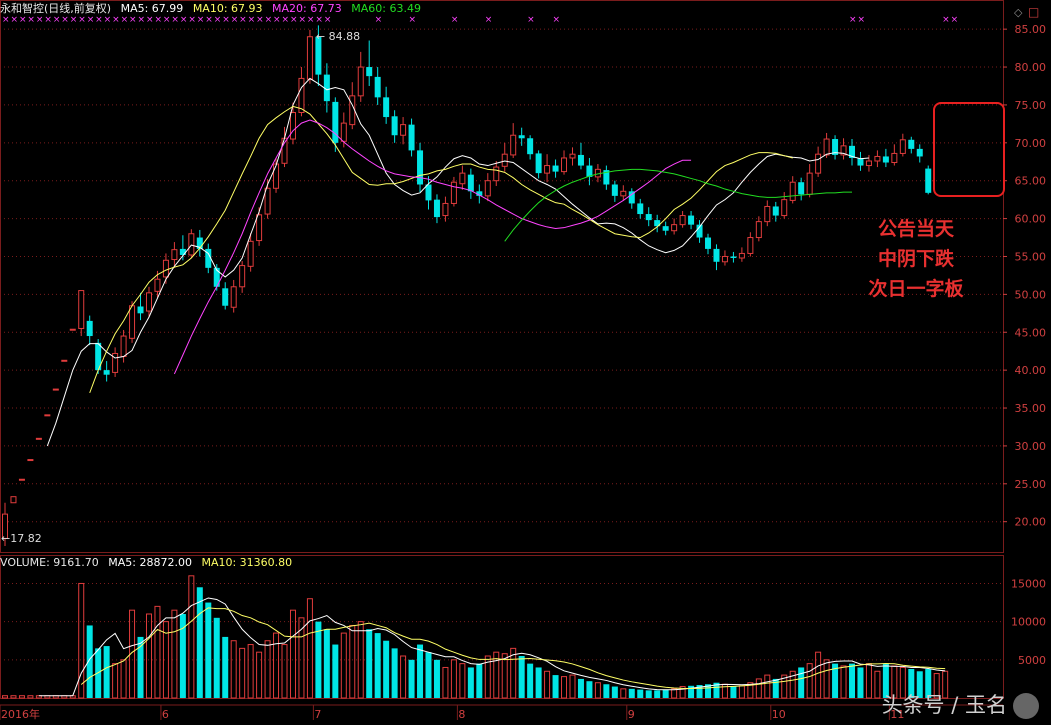 The image size is (1051, 725). What do you see at coordinates (1031, 256) in the screenshot?
I see `price-tick-label: 55.00` at bounding box center [1031, 256].